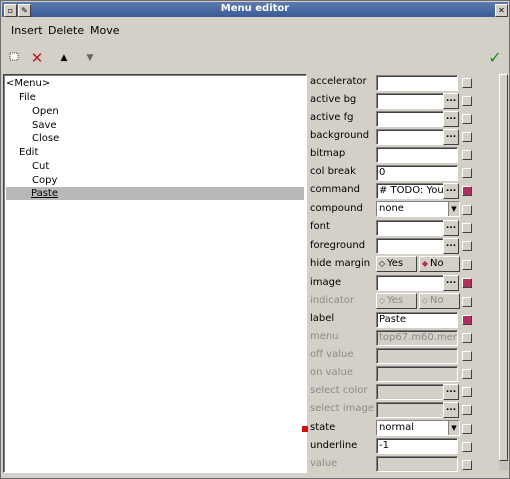  What do you see at coordinates (417, 155) in the screenshot?
I see `bitmap-field` at bounding box center [417, 155].